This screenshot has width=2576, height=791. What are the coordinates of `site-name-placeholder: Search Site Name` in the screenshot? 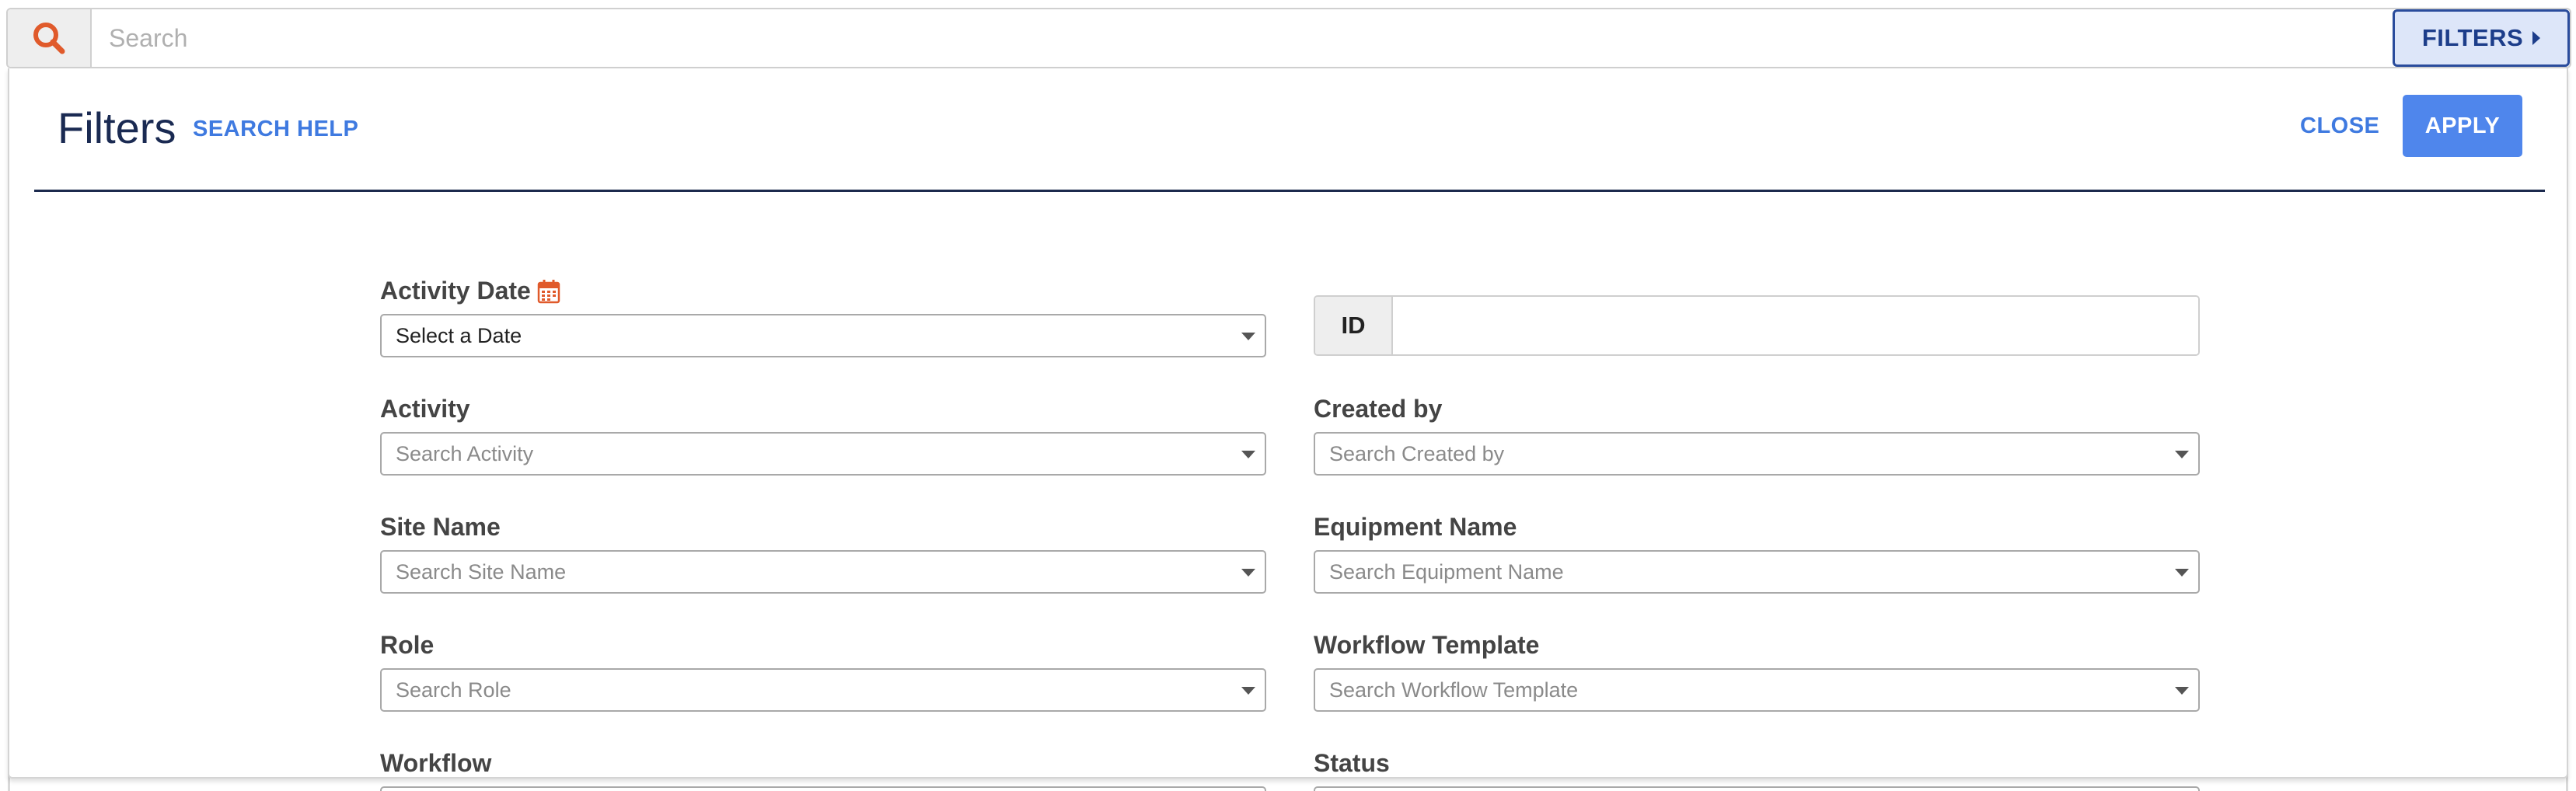 It's located at (482, 571).